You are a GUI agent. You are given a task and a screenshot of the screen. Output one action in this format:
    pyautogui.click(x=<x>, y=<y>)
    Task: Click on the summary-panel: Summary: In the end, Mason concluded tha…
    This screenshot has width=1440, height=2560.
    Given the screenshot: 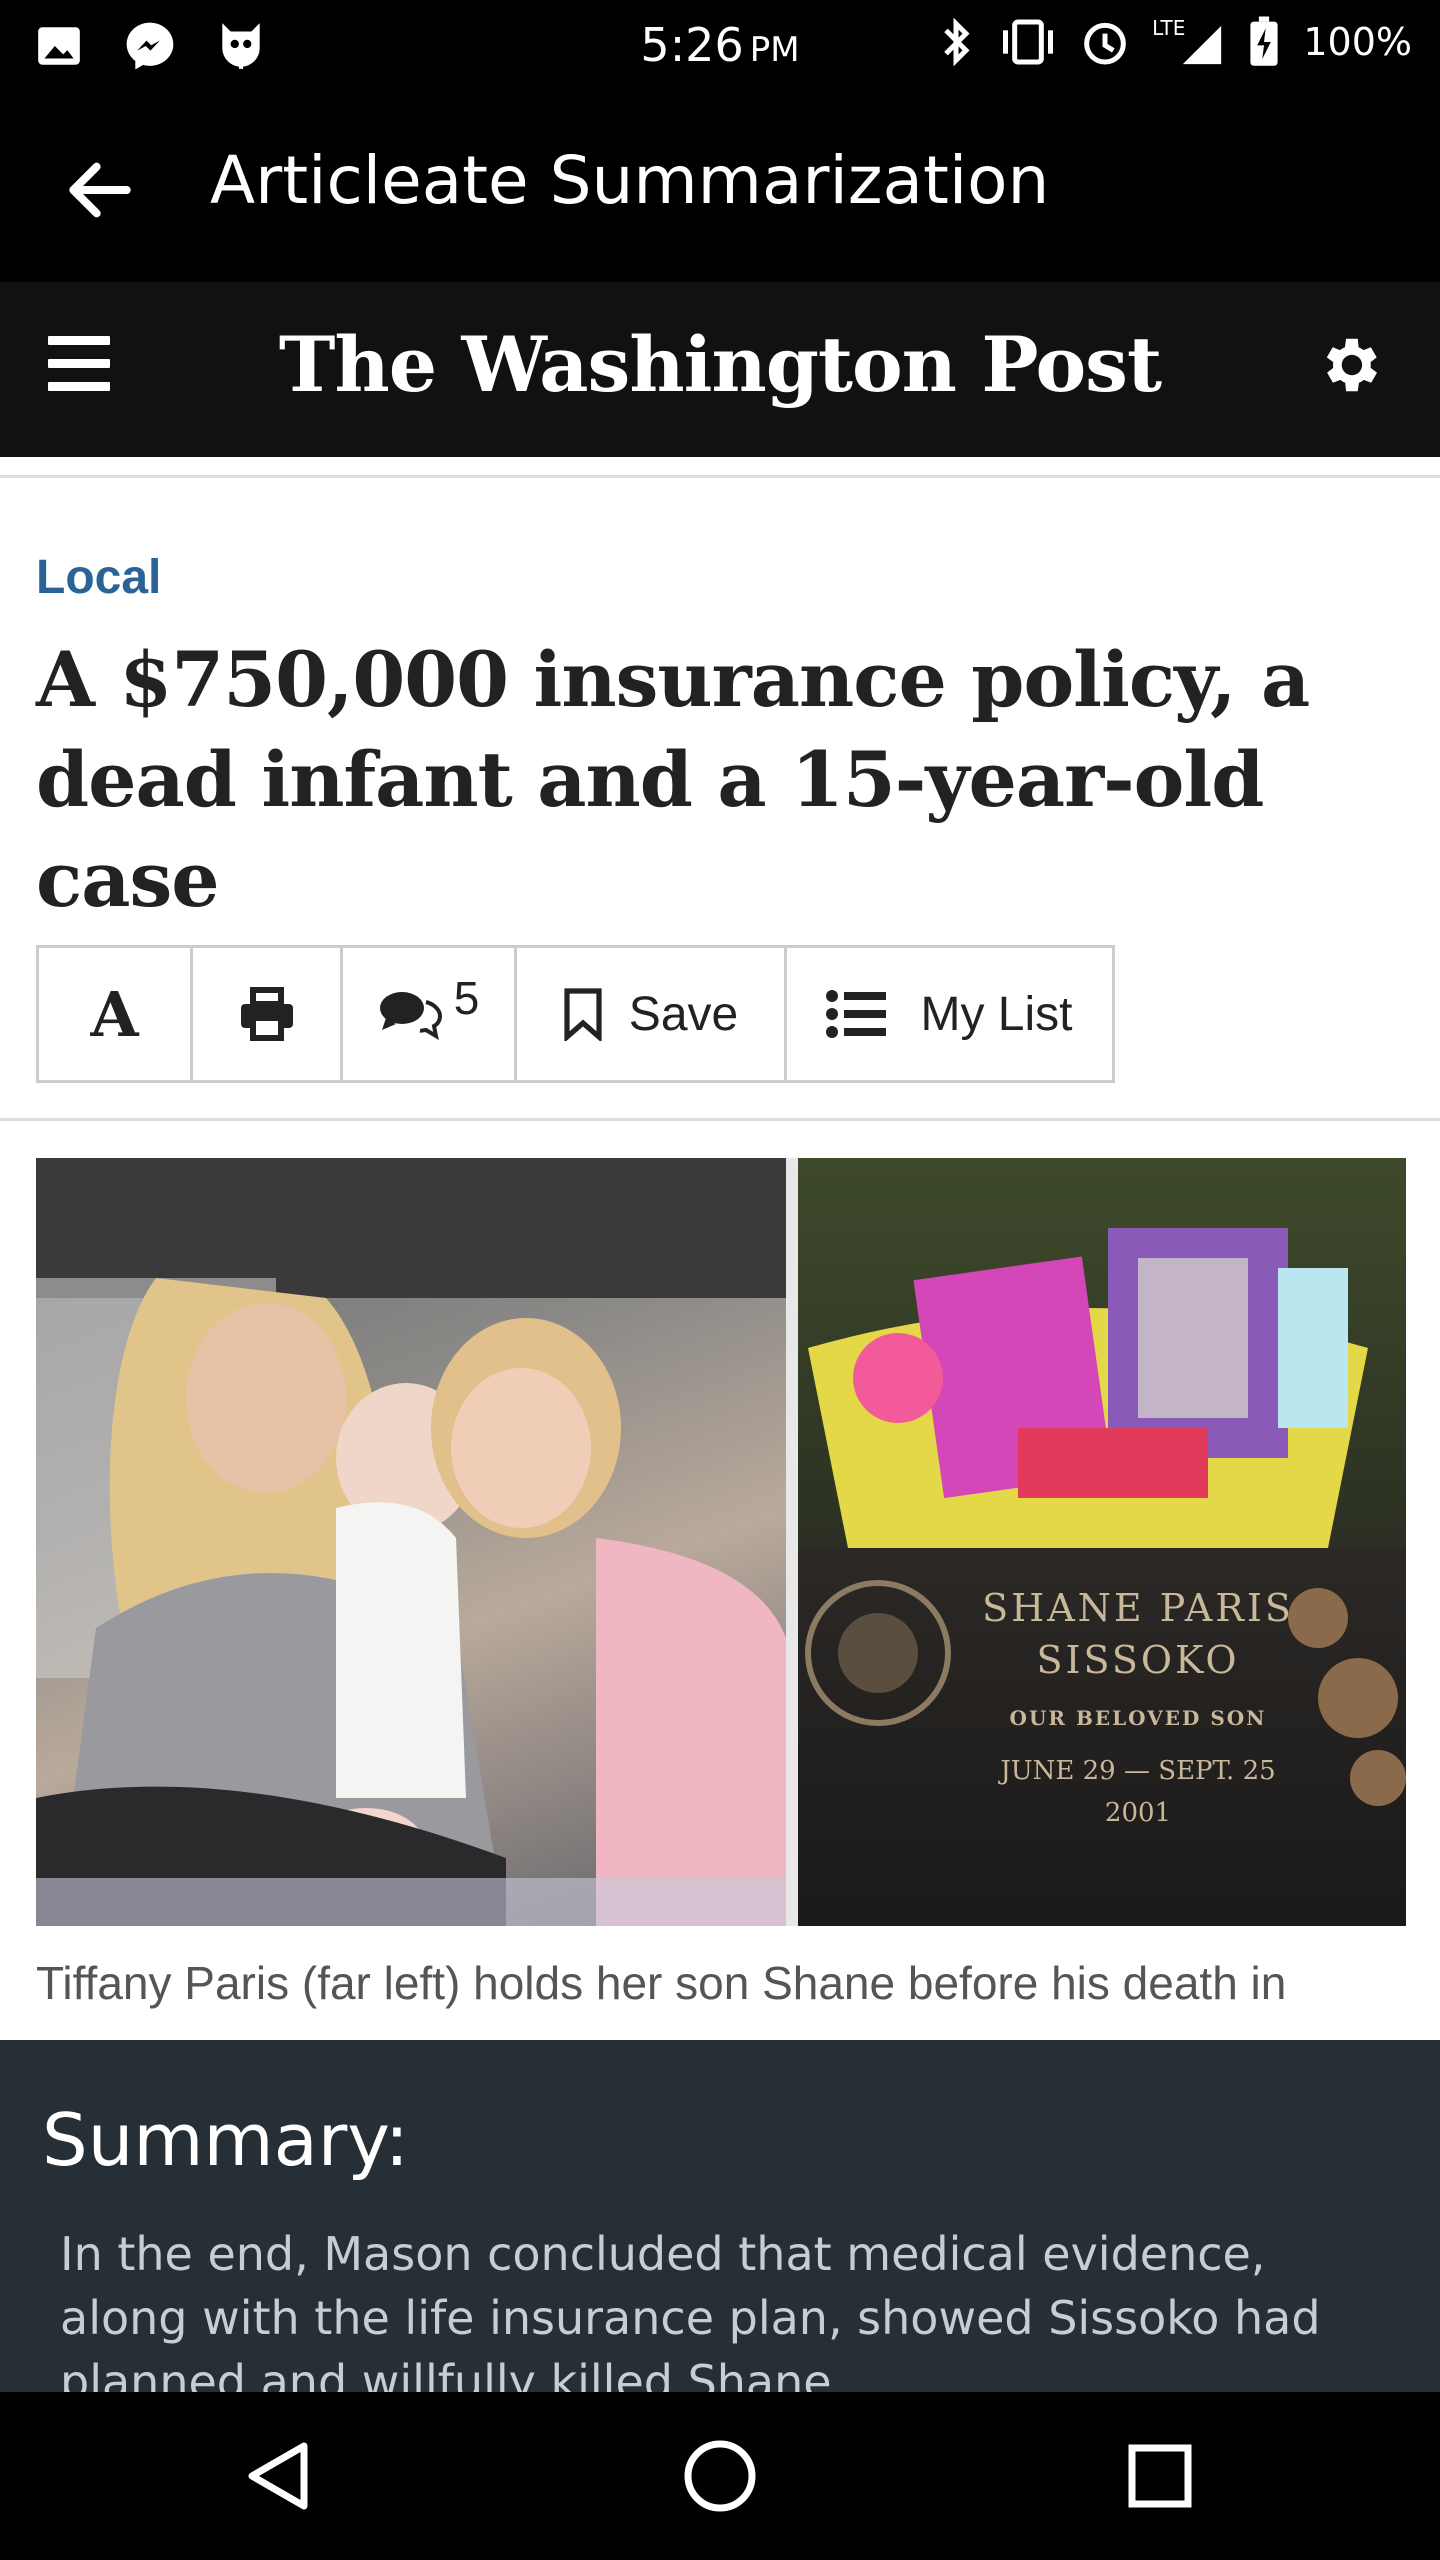 What is the action you would take?
    pyautogui.click(x=720, y=2216)
    